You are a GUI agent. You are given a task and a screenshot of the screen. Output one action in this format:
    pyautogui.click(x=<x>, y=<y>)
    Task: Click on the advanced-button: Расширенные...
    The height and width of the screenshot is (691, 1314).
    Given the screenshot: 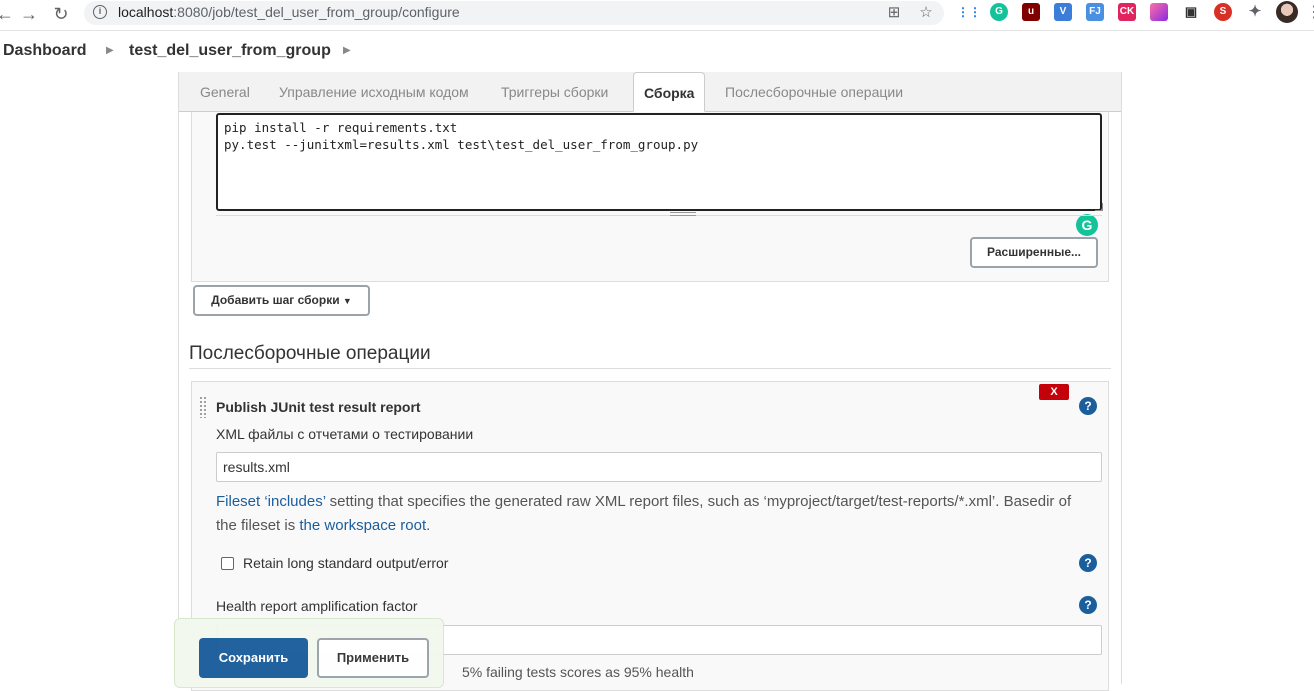 What is the action you would take?
    pyautogui.click(x=1034, y=252)
    